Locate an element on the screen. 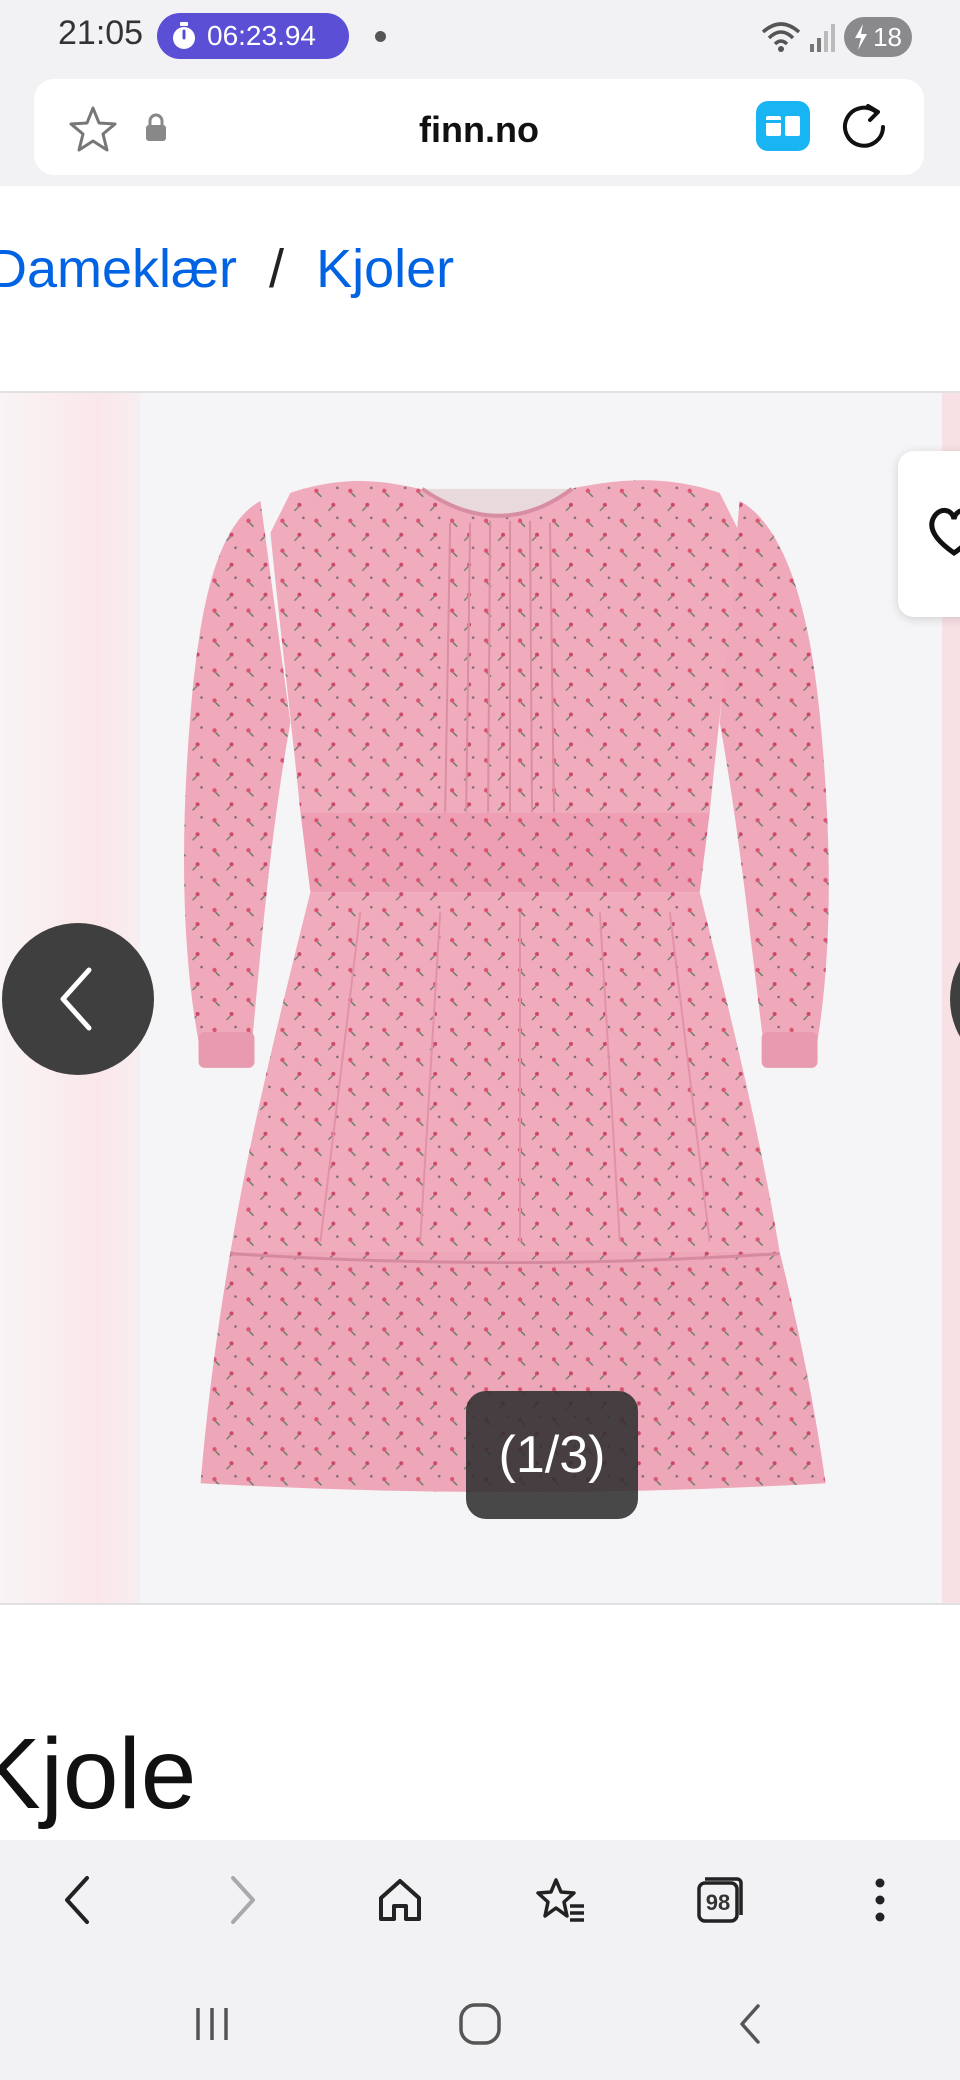 Image resolution: width=960 pixels, height=2080 pixels. status-icons: 18 is located at coordinates (836, 37).